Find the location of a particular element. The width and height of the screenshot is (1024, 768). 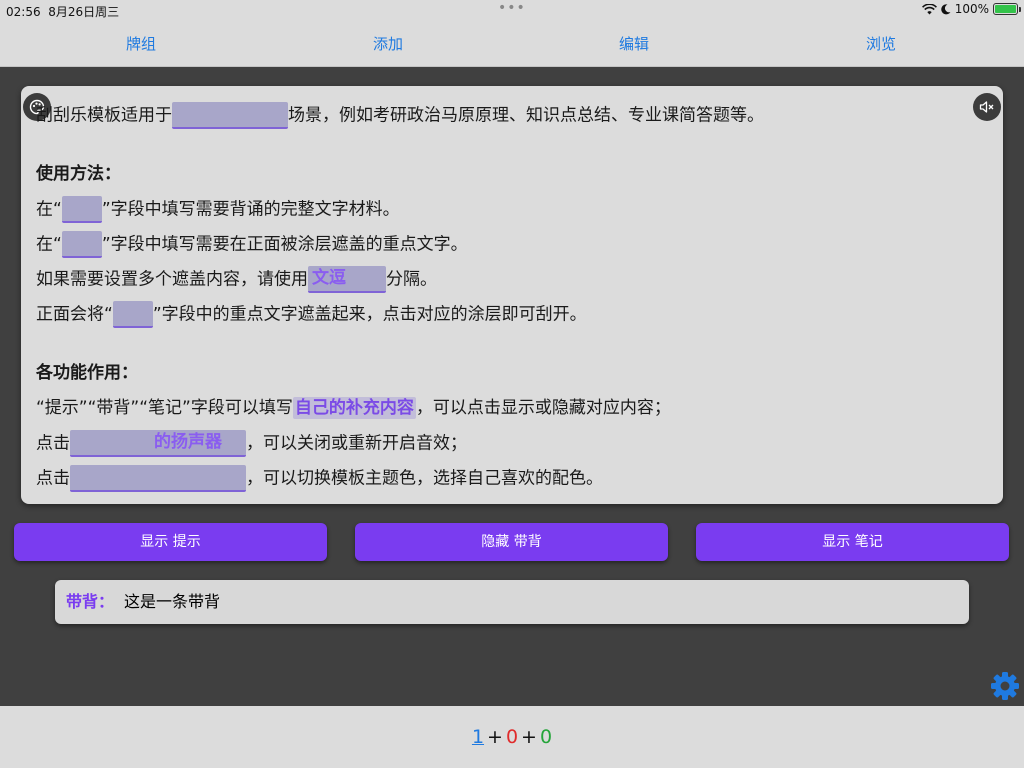

nav-add: 添加 is located at coordinates (388, 43).